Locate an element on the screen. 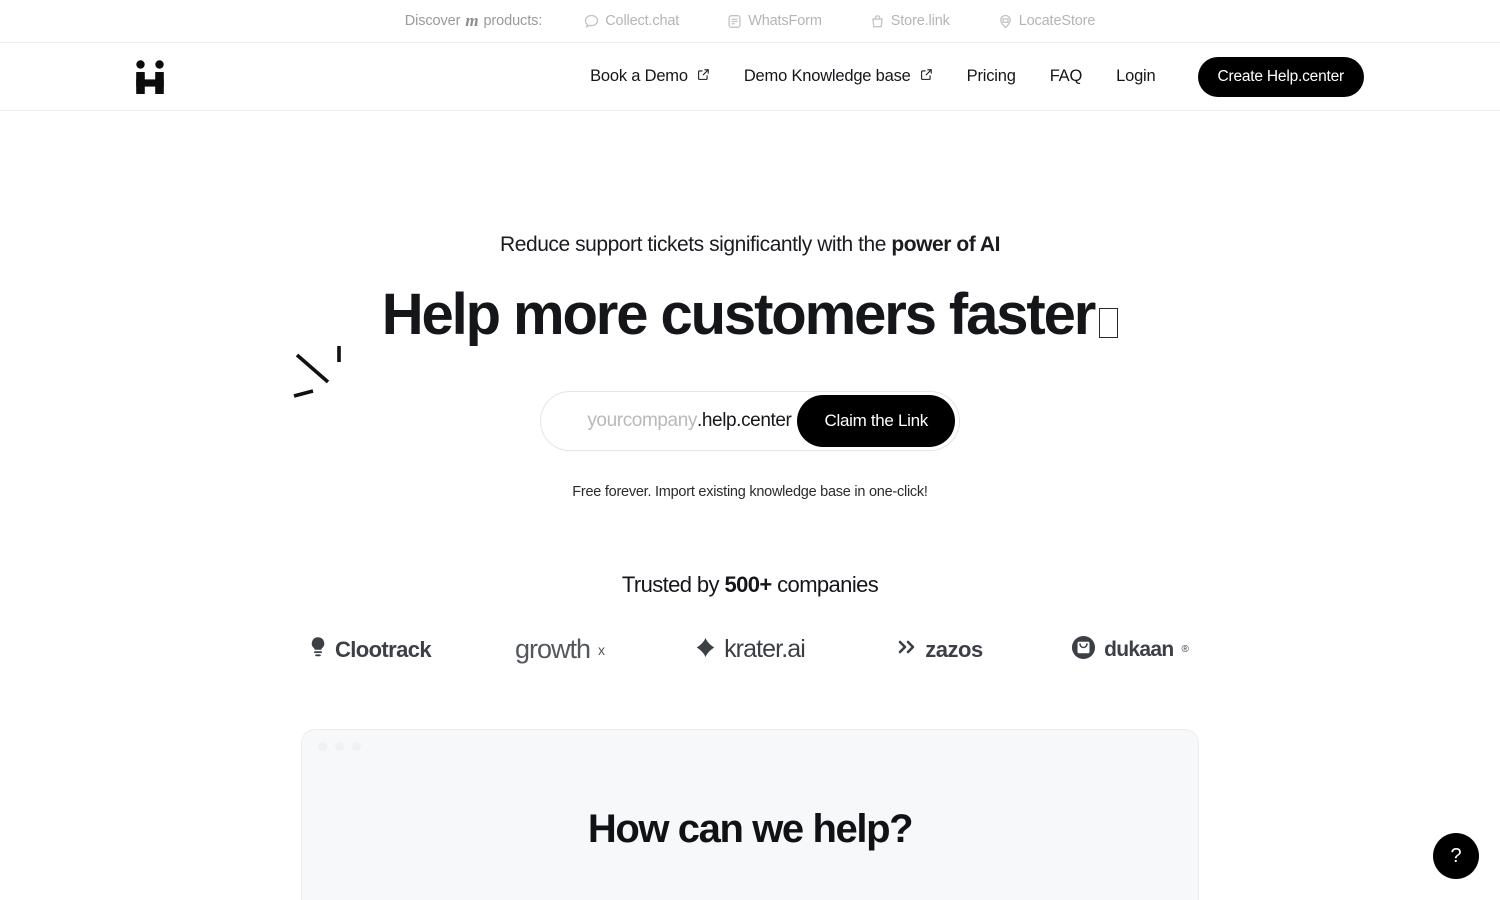  product-link-label: Collect.chat is located at coordinates (642, 21).